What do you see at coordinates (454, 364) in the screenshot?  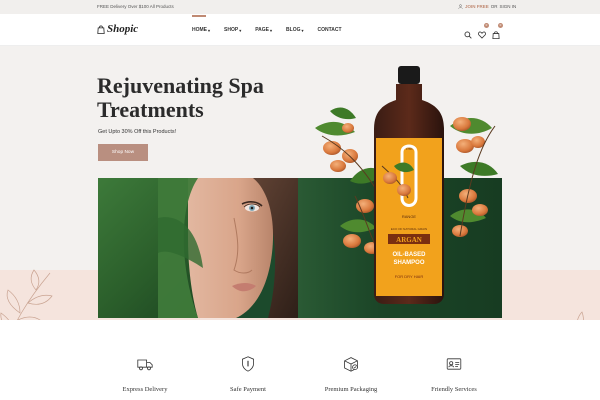 I see `id-card-icon` at bounding box center [454, 364].